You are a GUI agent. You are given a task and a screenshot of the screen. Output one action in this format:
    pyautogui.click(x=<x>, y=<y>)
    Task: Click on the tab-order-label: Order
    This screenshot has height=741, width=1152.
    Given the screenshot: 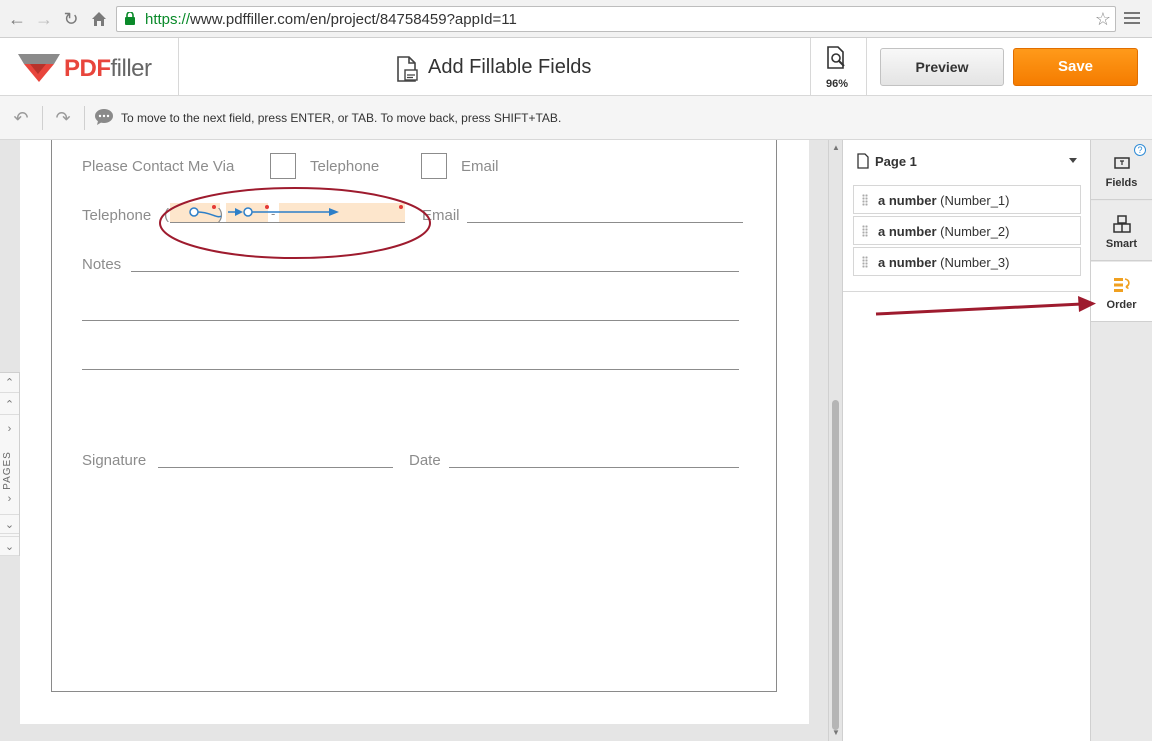 What is the action you would take?
    pyautogui.click(x=1121, y=305)
    